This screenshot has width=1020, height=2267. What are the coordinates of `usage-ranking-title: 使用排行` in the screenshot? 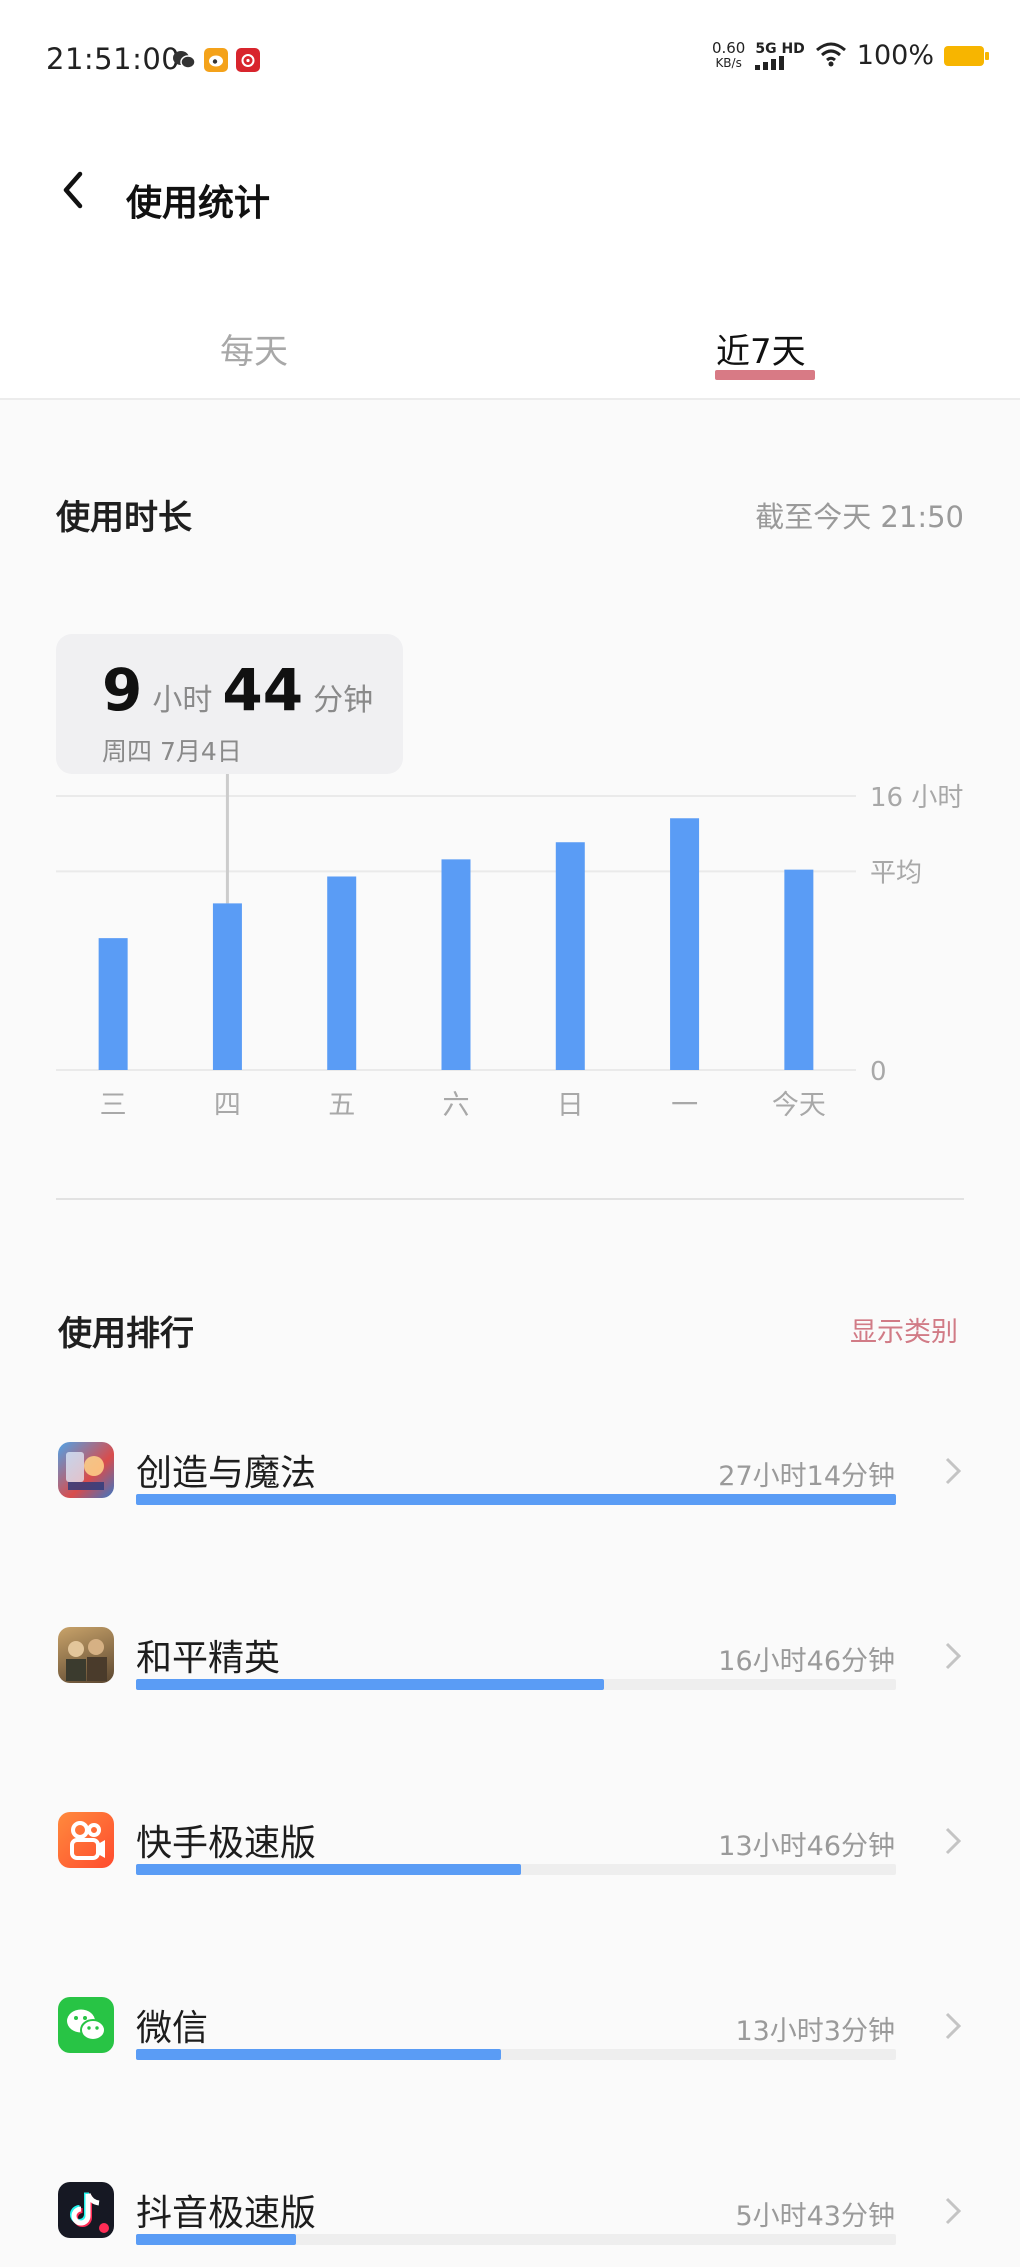 It's located at (126, 1334).